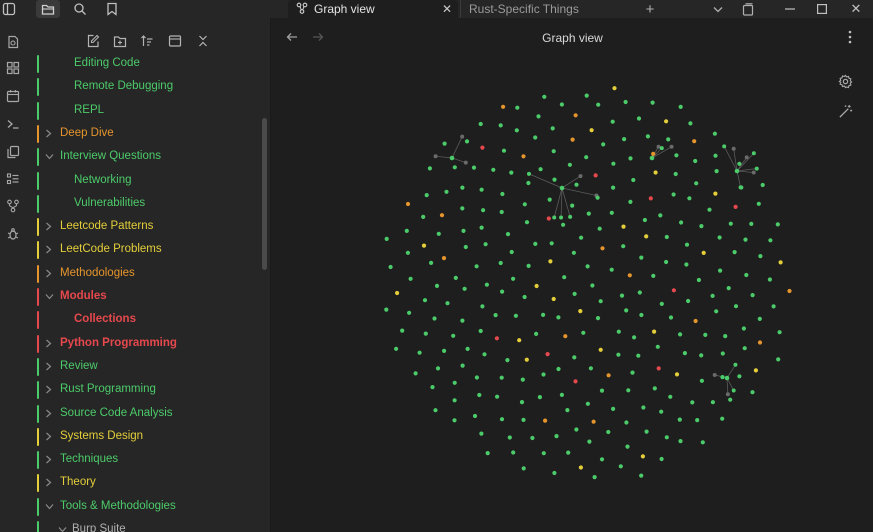 The height and width of the screenshot is (532, 873). Describe the element at coordinates (146, 273) in the screenshot. I see `tree-item: Methodologies` at that location.